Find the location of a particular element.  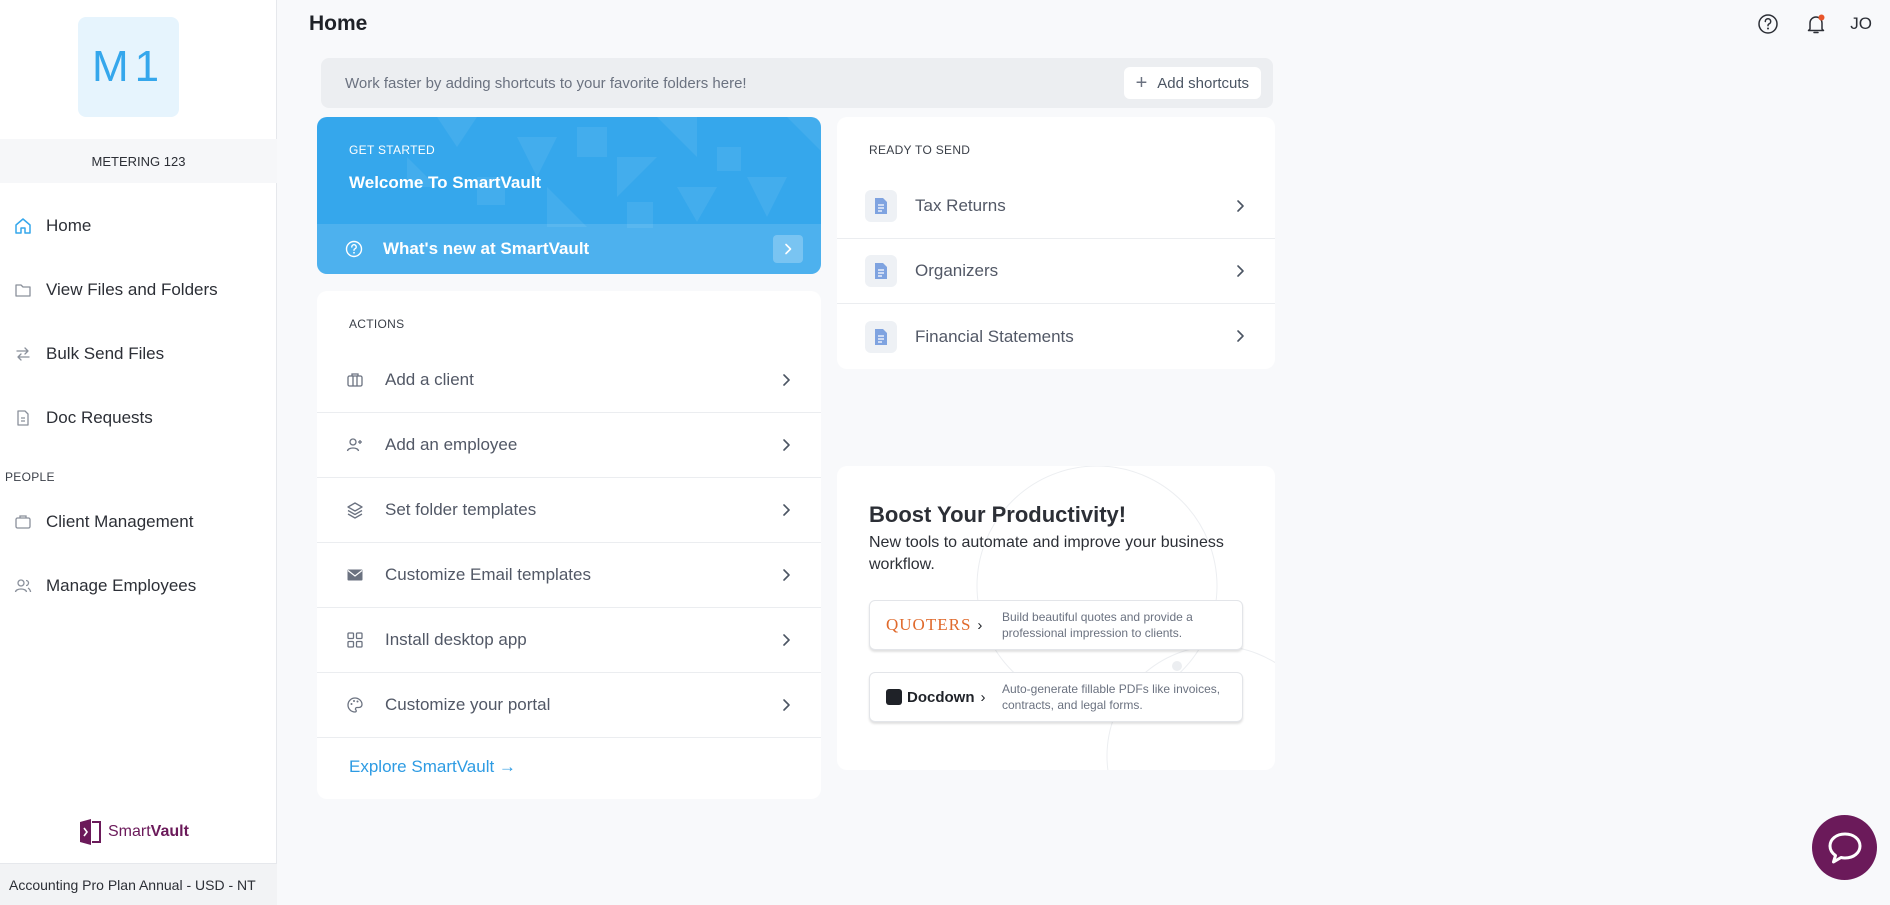

action-add-employee: Add an employee is located at coordinates (569, 445).